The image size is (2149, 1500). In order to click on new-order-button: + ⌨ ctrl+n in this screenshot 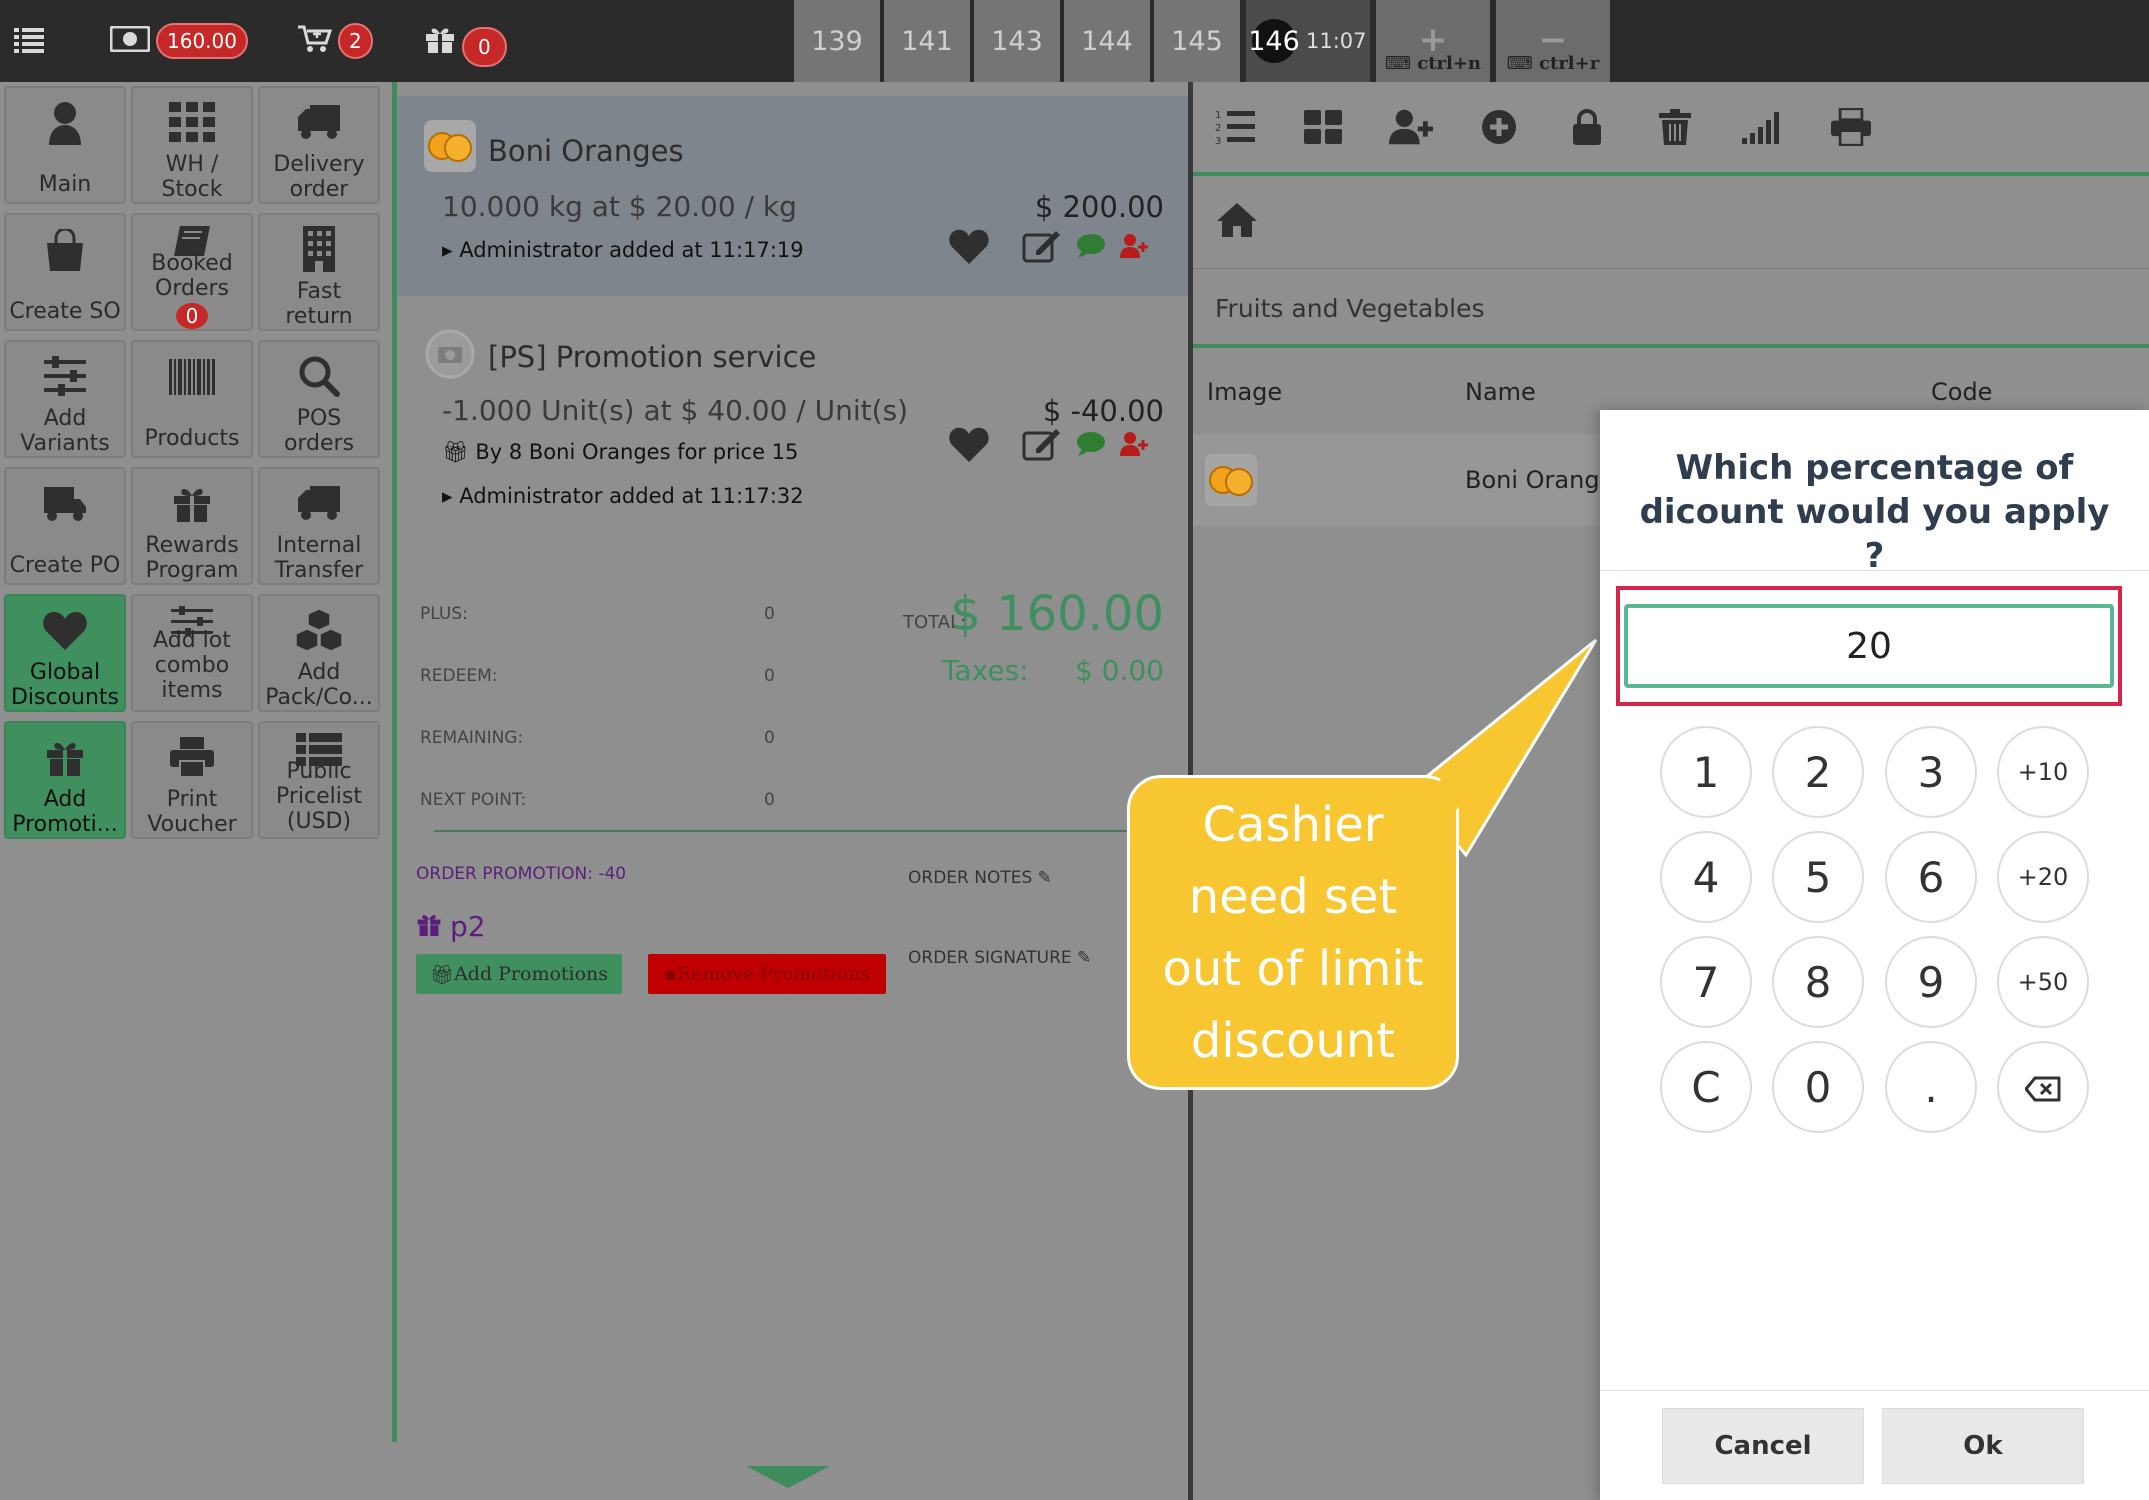, I will do `click(1433, 41)`.